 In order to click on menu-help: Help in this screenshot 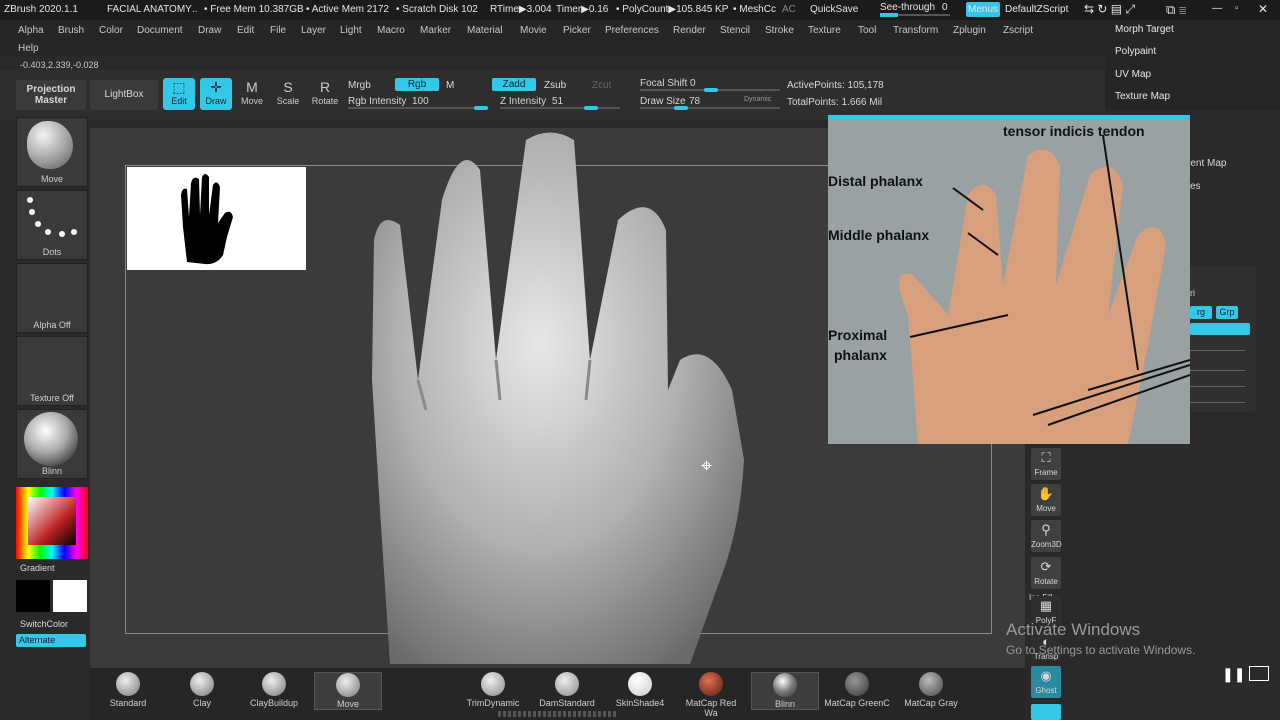, I will do `click(28, 48)`.